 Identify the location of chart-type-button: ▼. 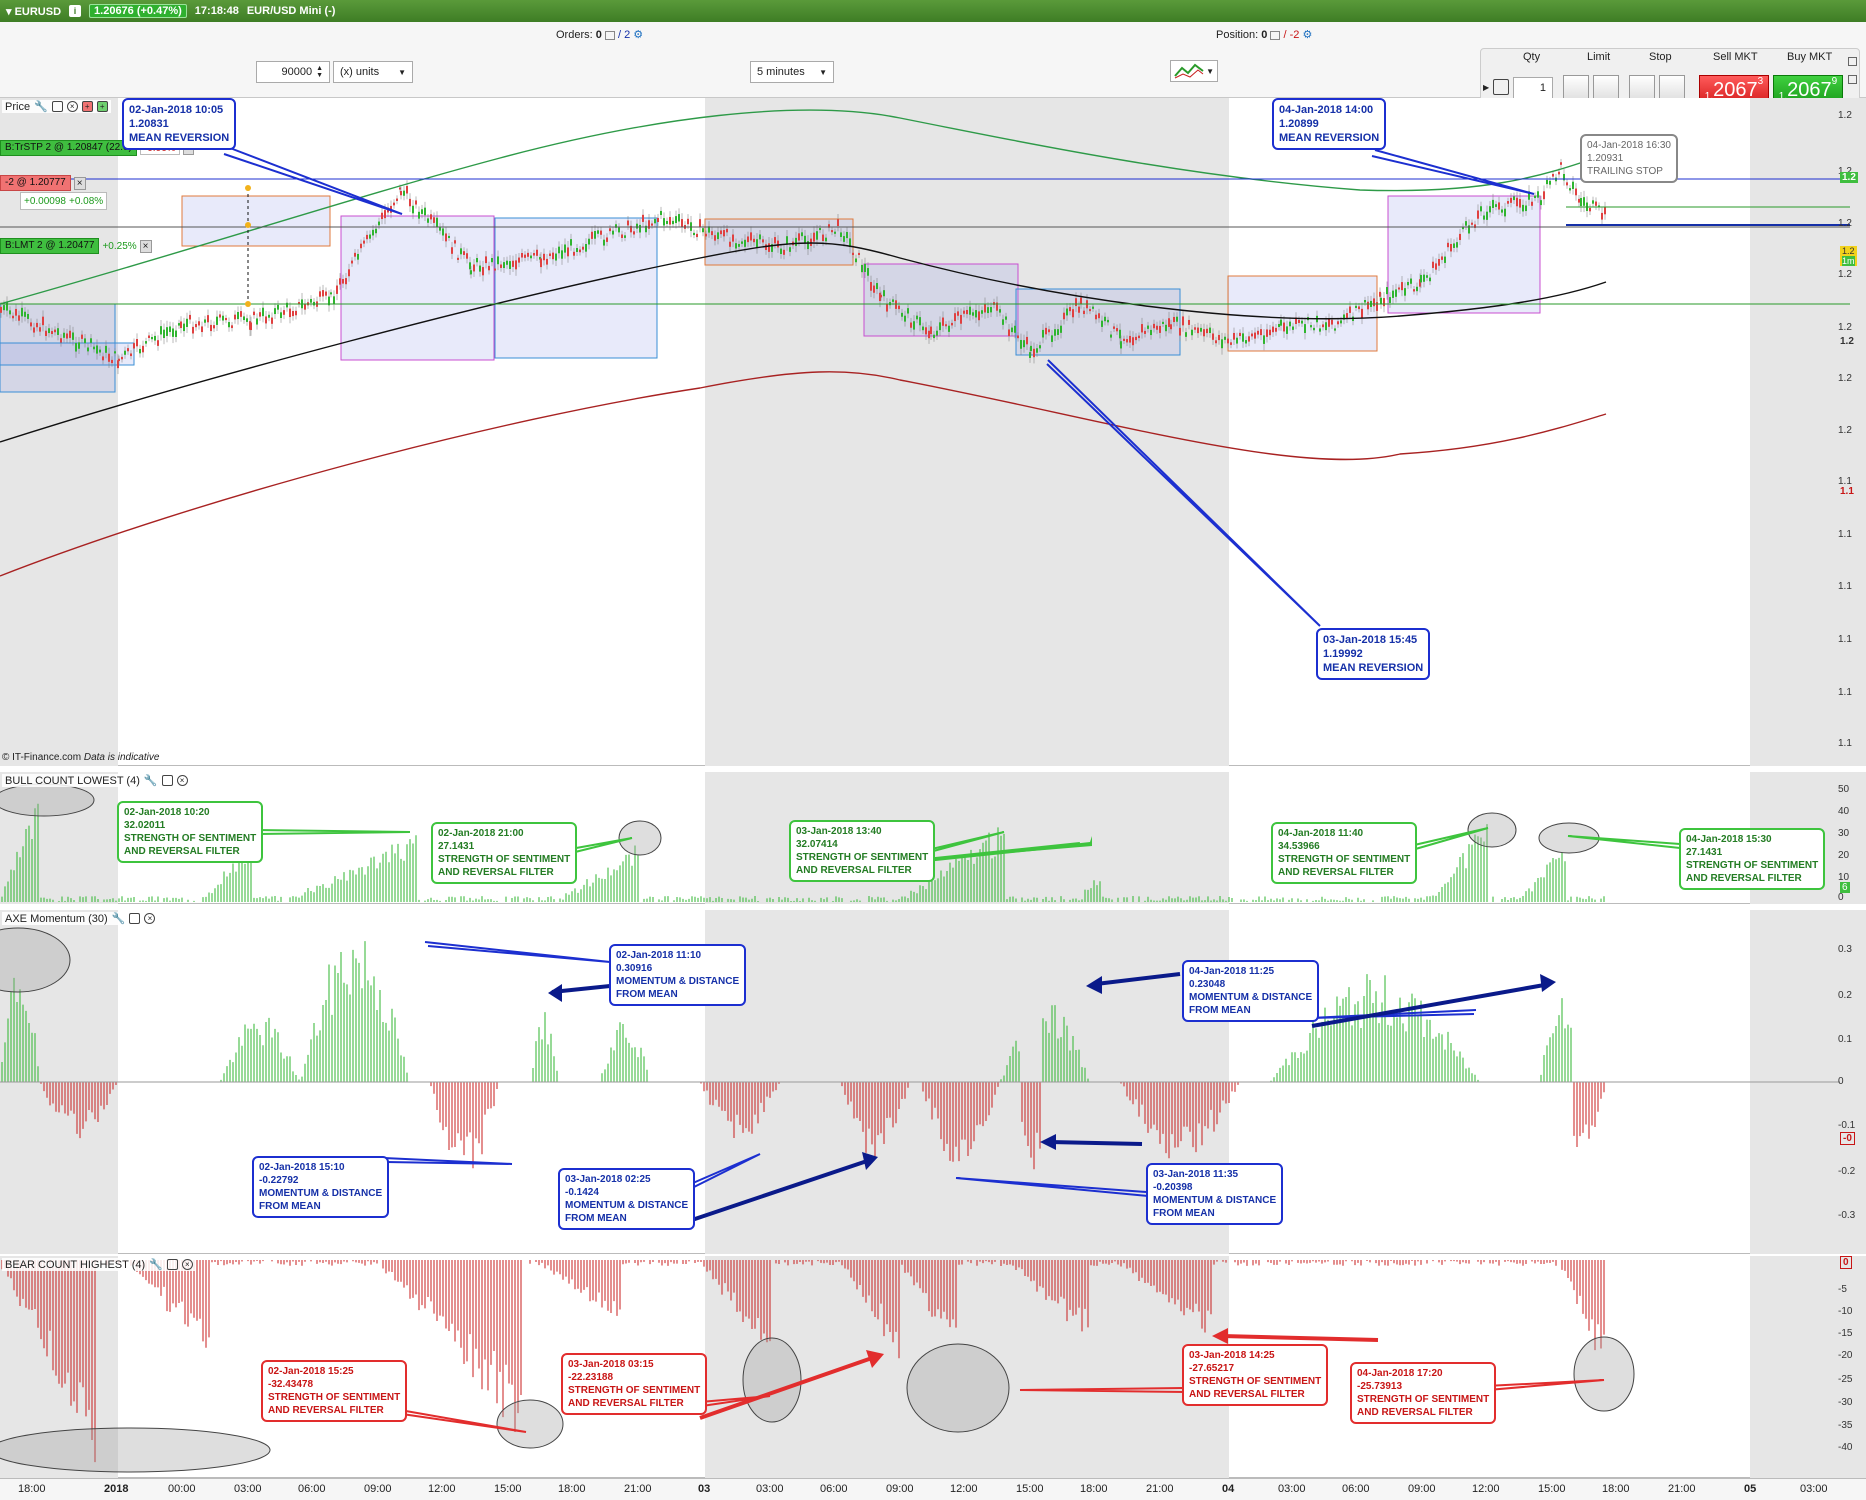
(1194, 71).